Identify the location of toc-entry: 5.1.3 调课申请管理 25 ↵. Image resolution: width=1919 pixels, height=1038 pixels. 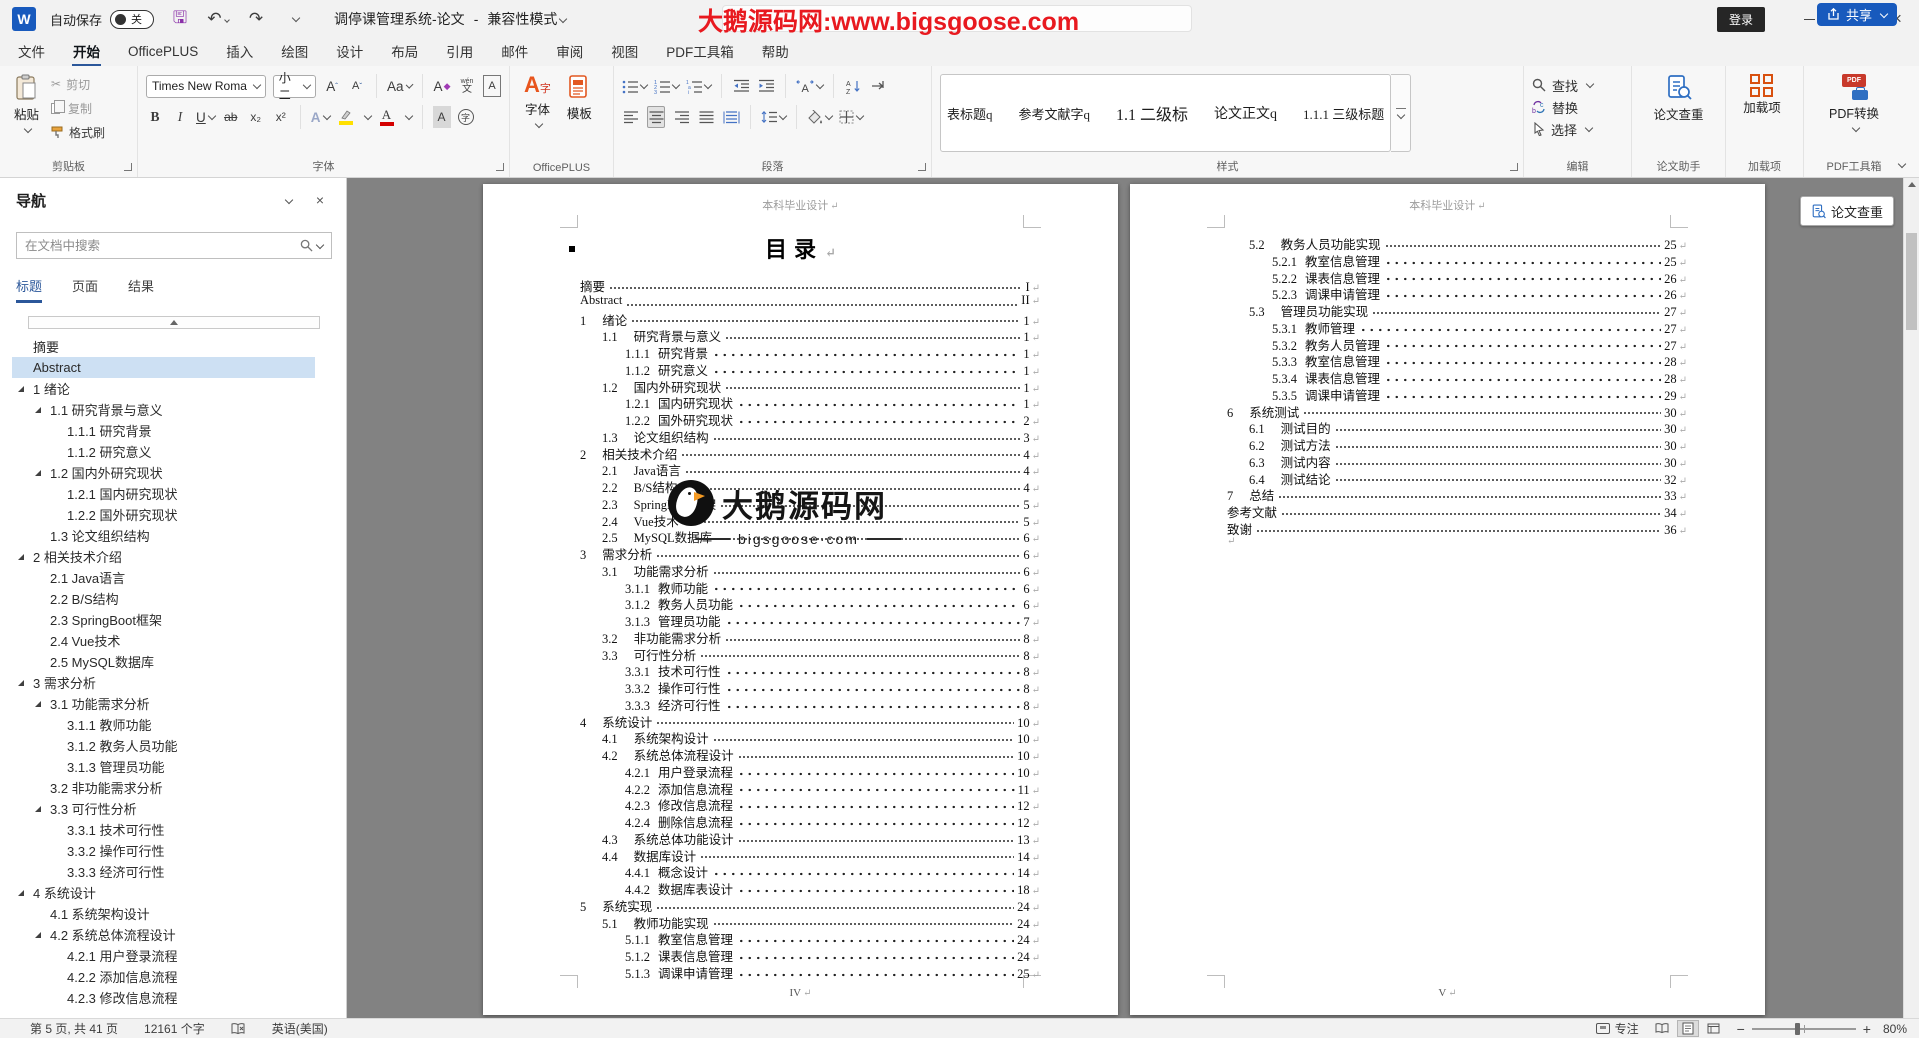
(810, 972).